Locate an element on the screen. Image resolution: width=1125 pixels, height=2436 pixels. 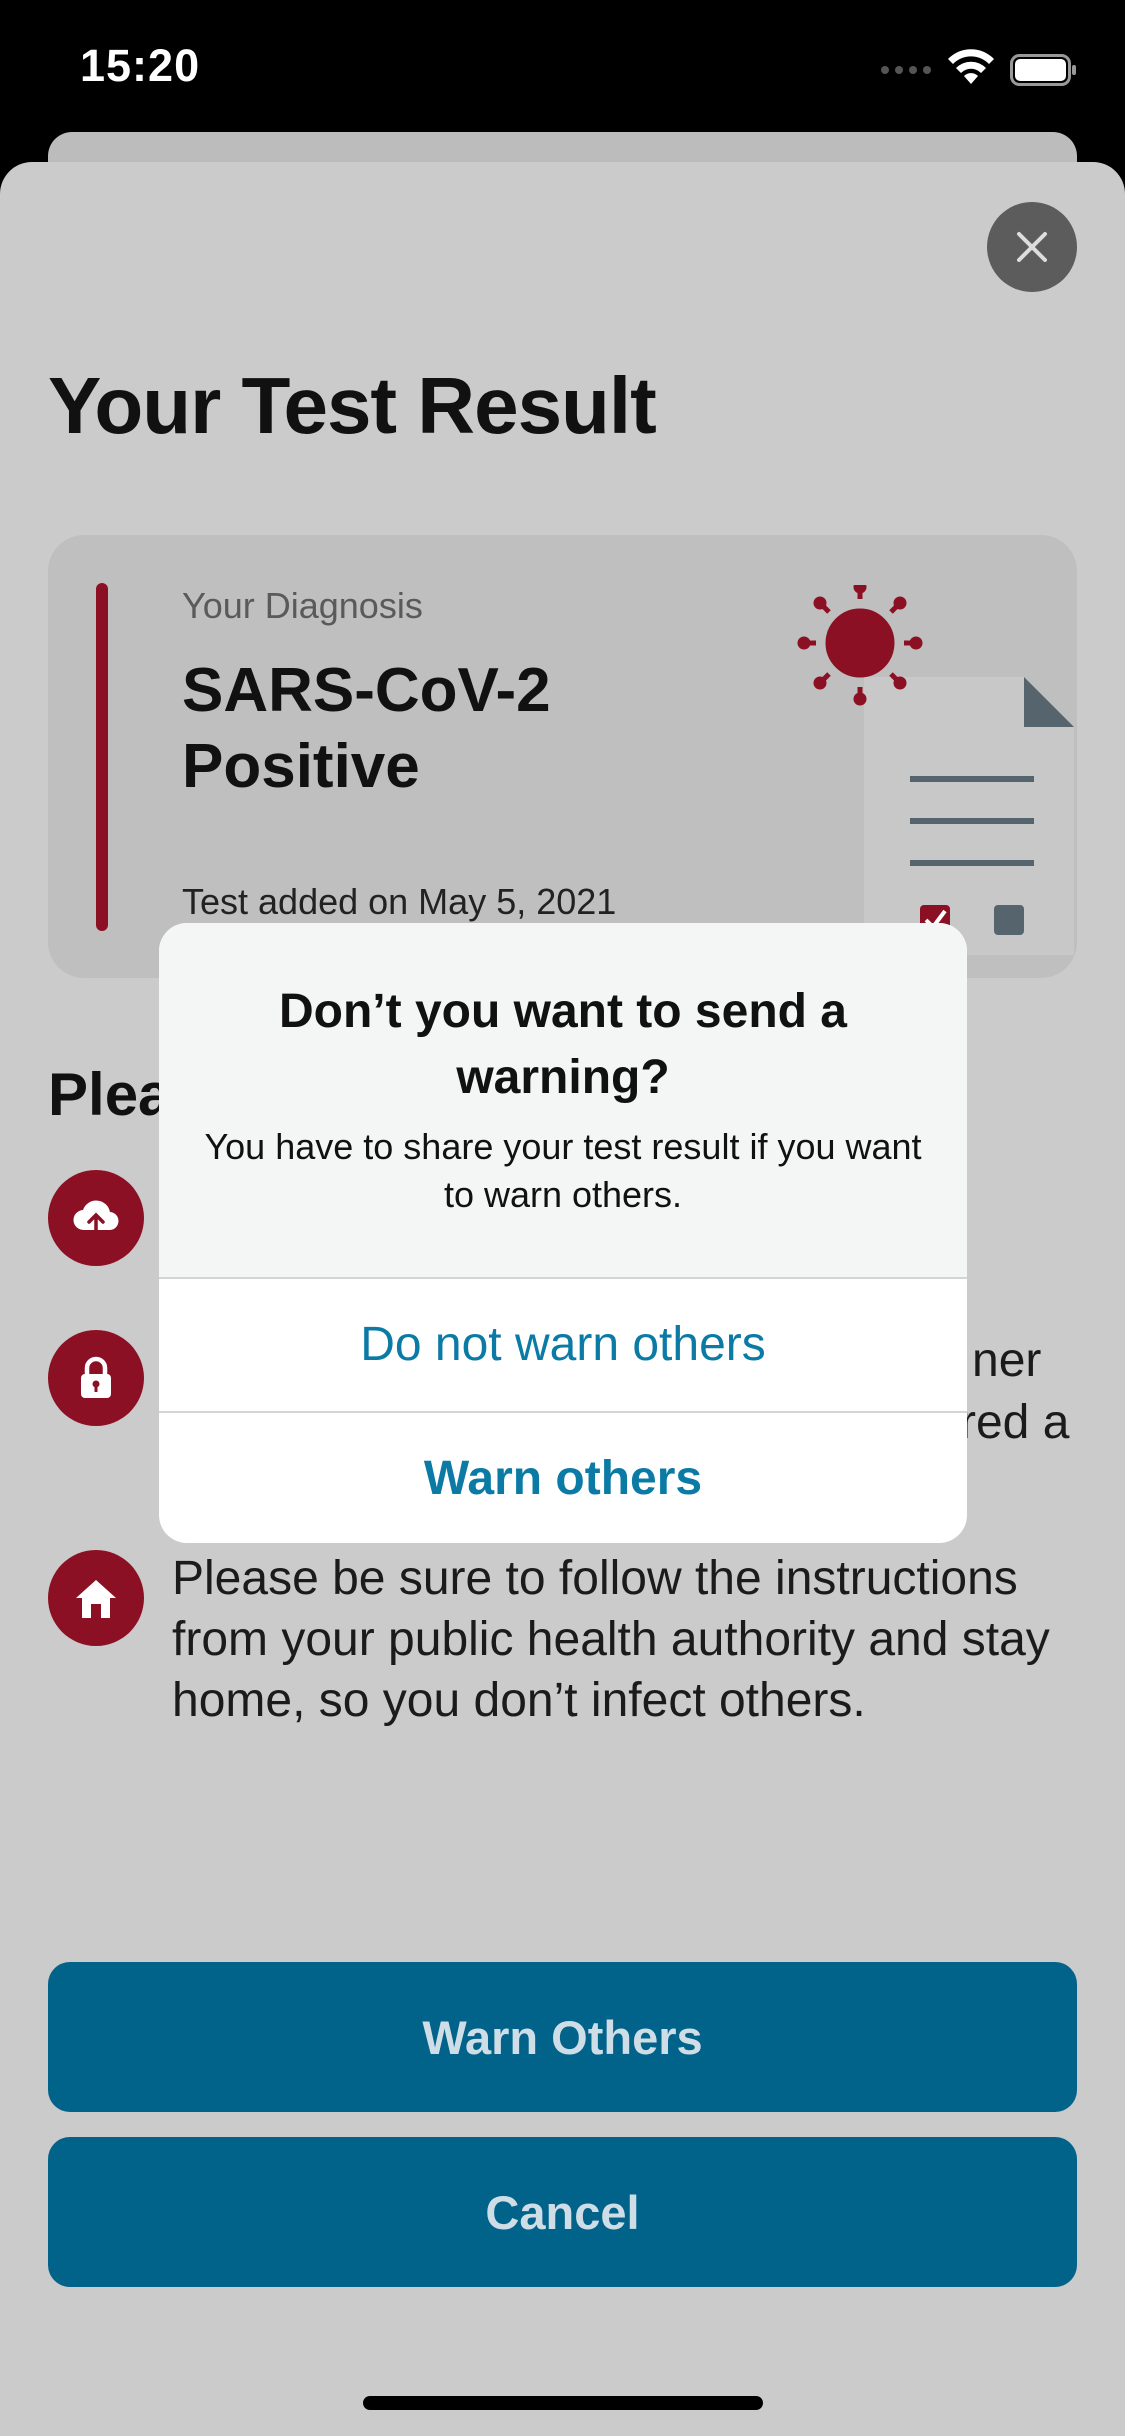
diagnosis-date: Test added on May 5, 2021 is located at coordinates (399, 901).